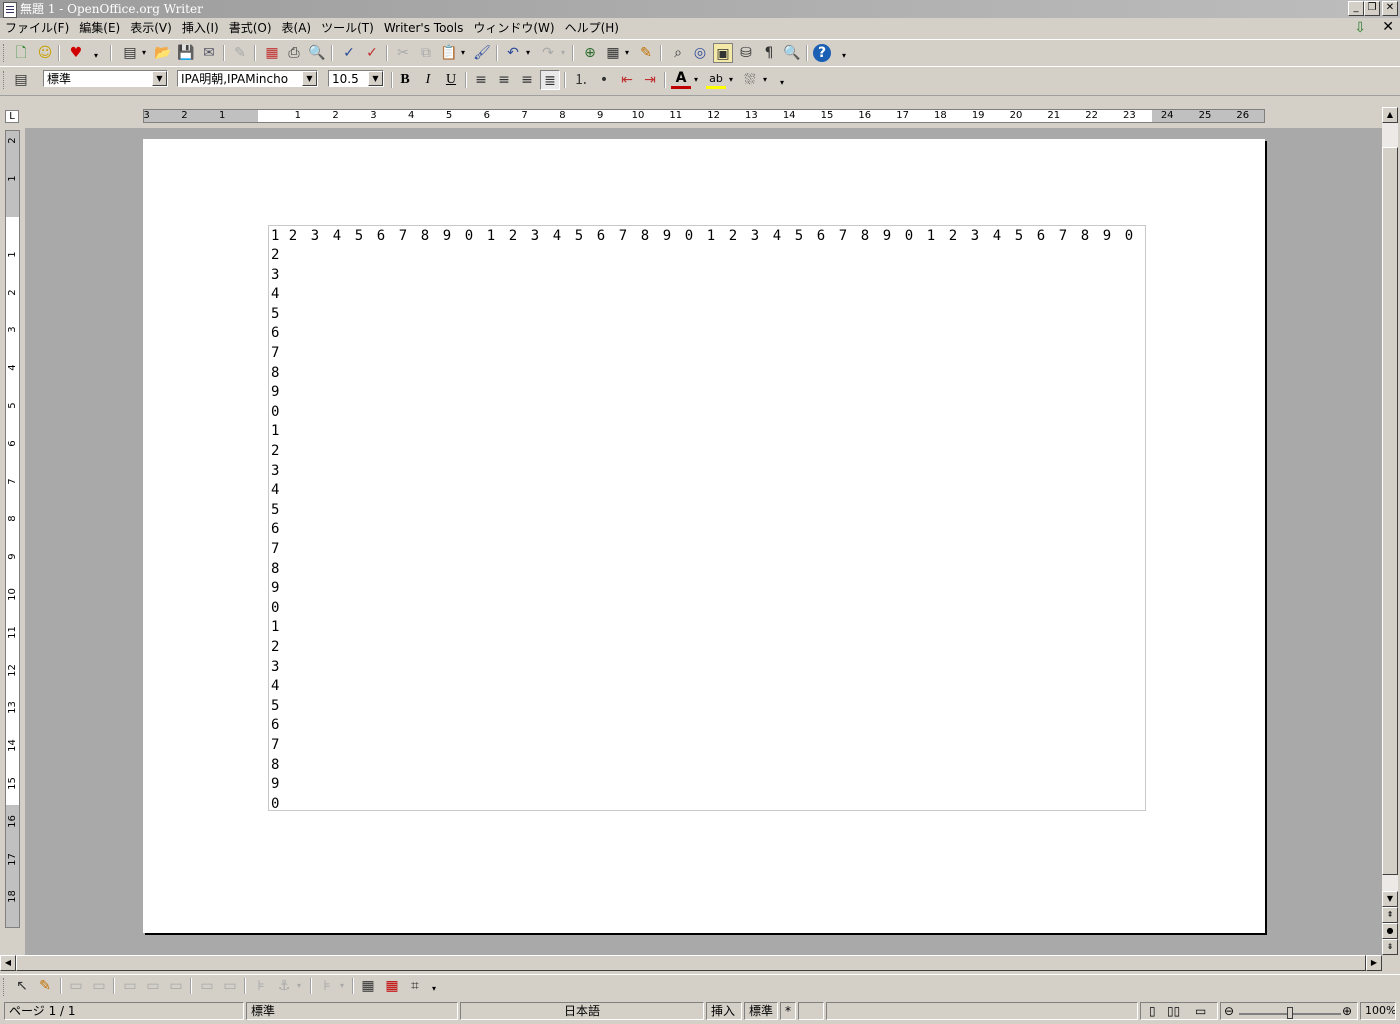 This screenshot has width=1400, height=1024. I want to click on document-close-button: ✕, so click(1388, 27).